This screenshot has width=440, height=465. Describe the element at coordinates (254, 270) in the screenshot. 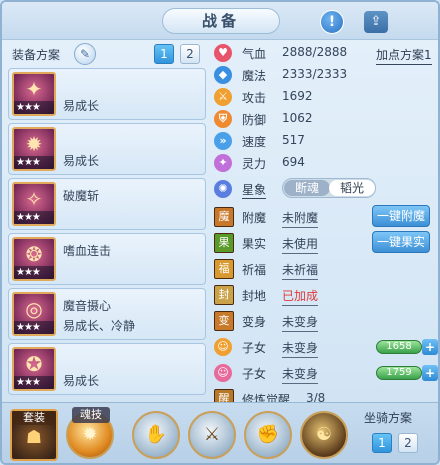

I see `feature-label: 祈福` at that location.